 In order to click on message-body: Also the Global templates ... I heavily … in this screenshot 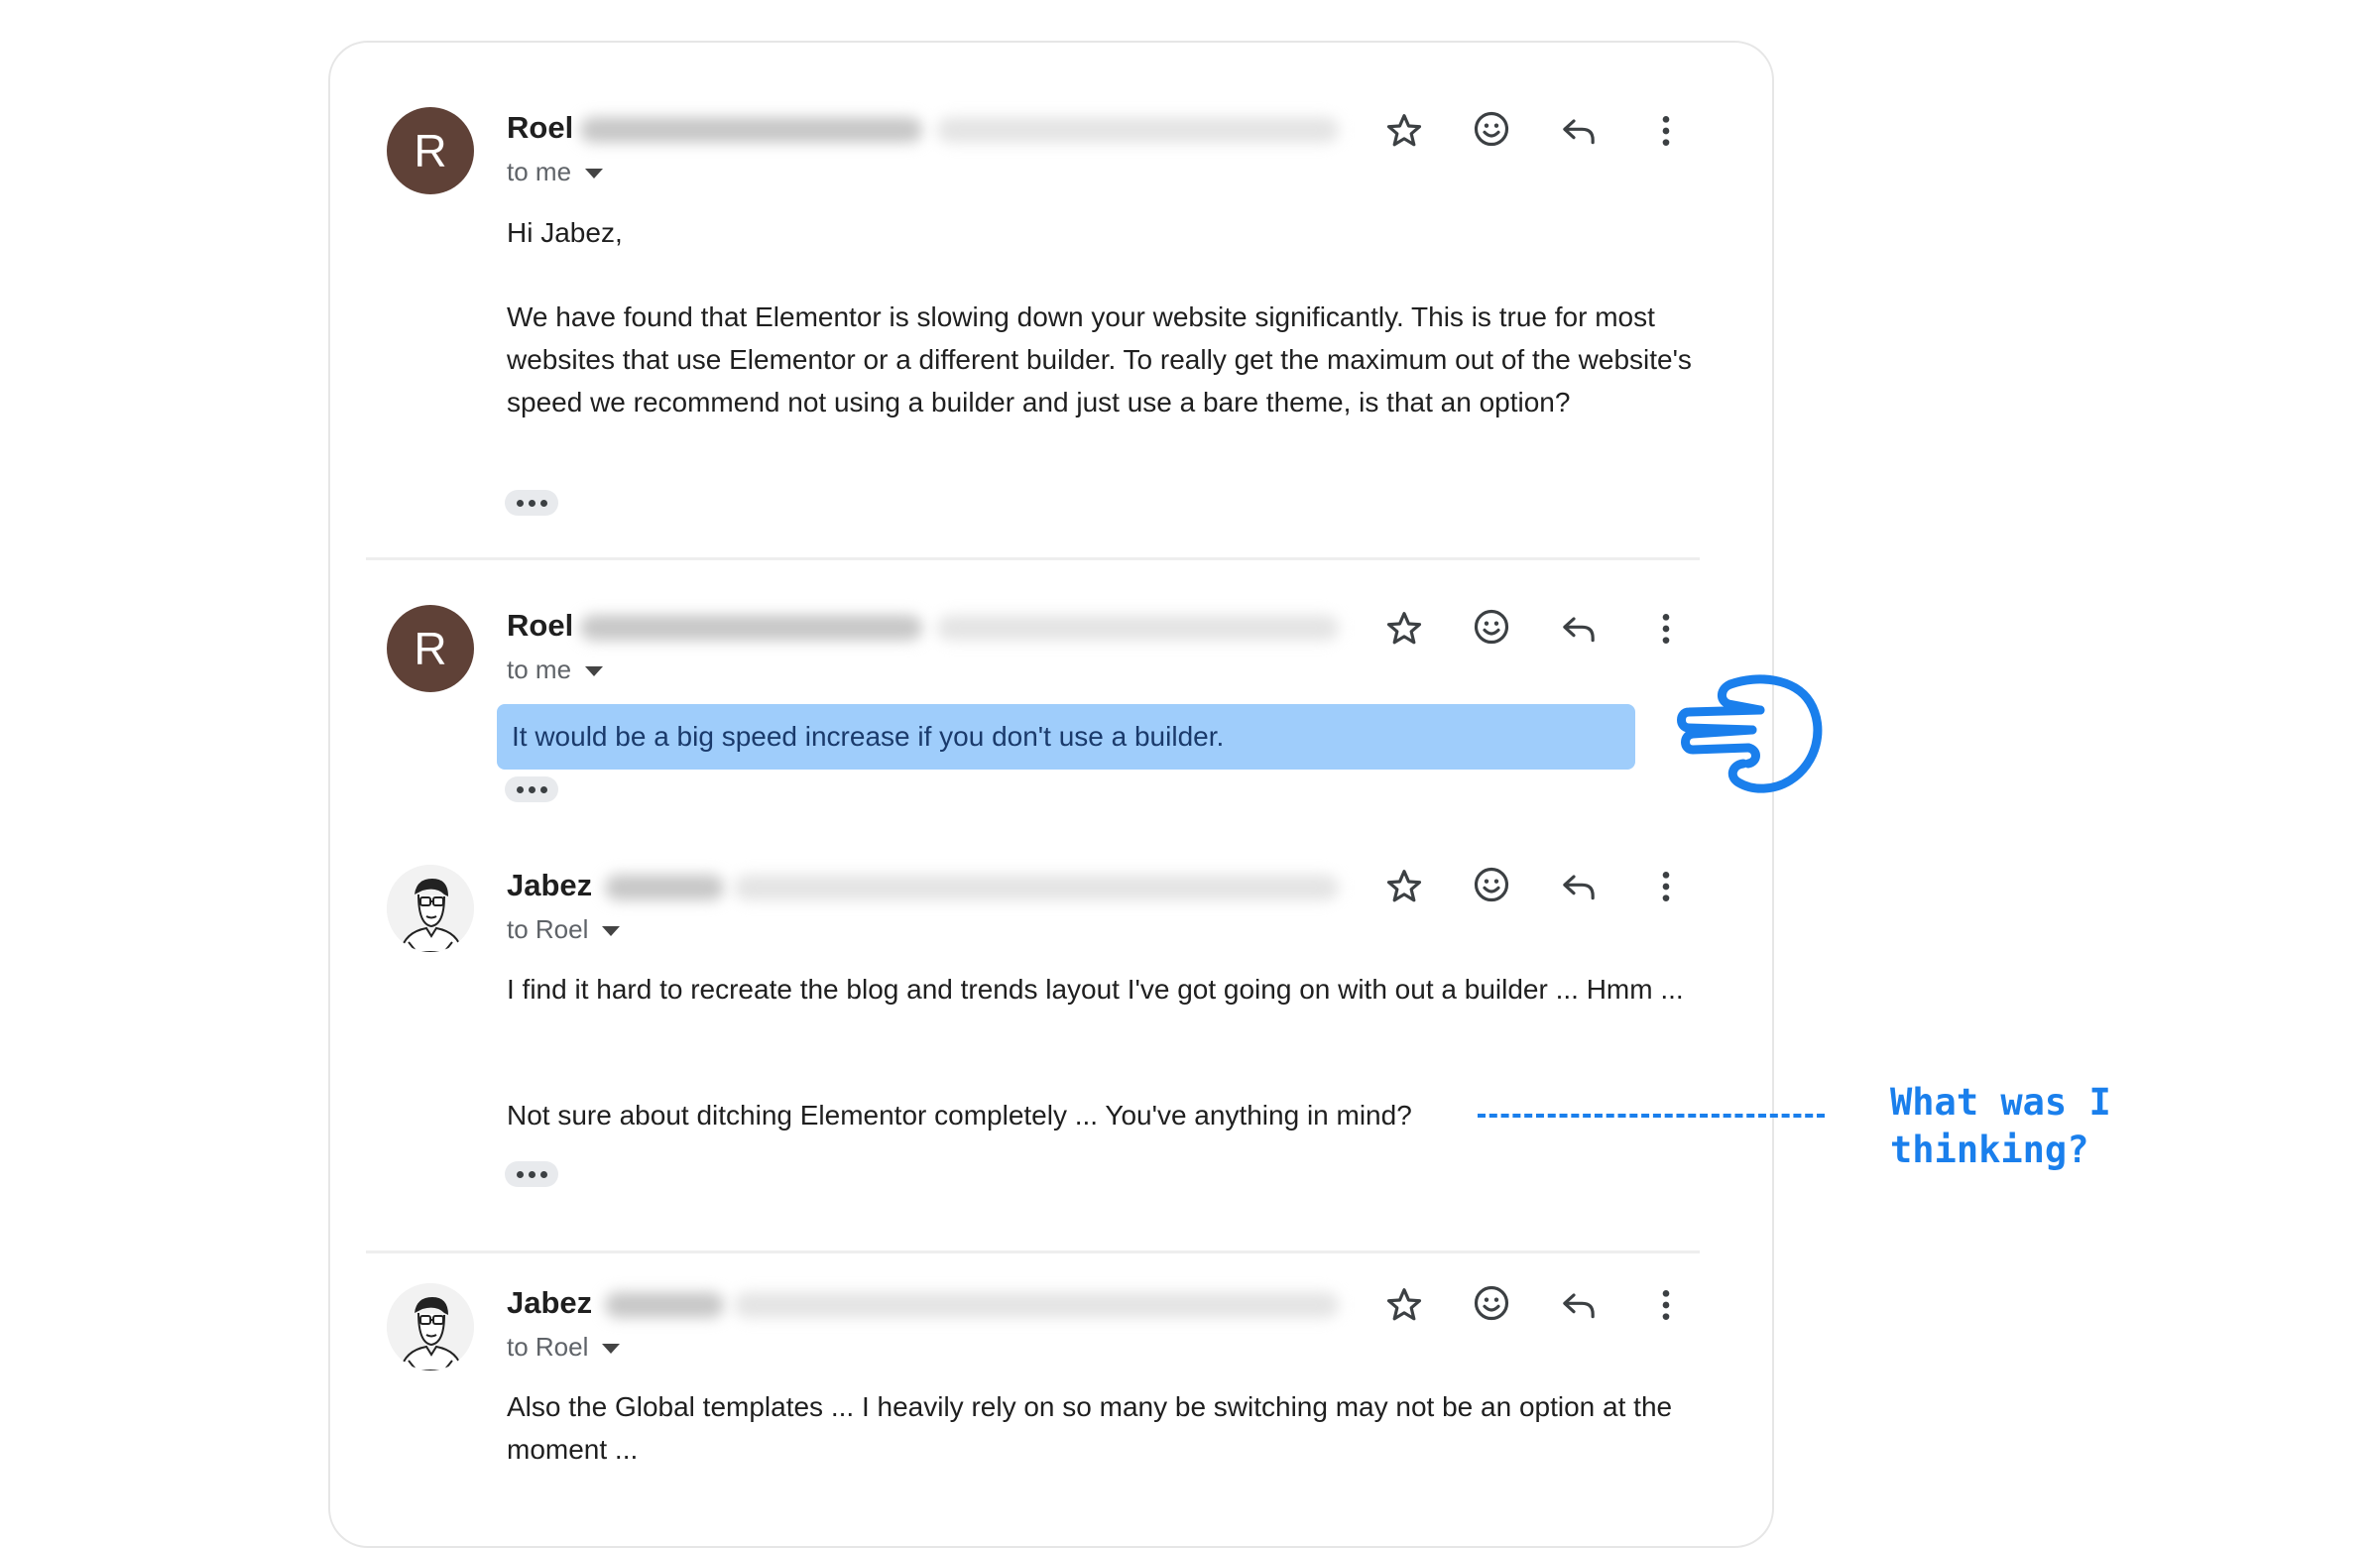, I will do `click(1090, 1428)`.